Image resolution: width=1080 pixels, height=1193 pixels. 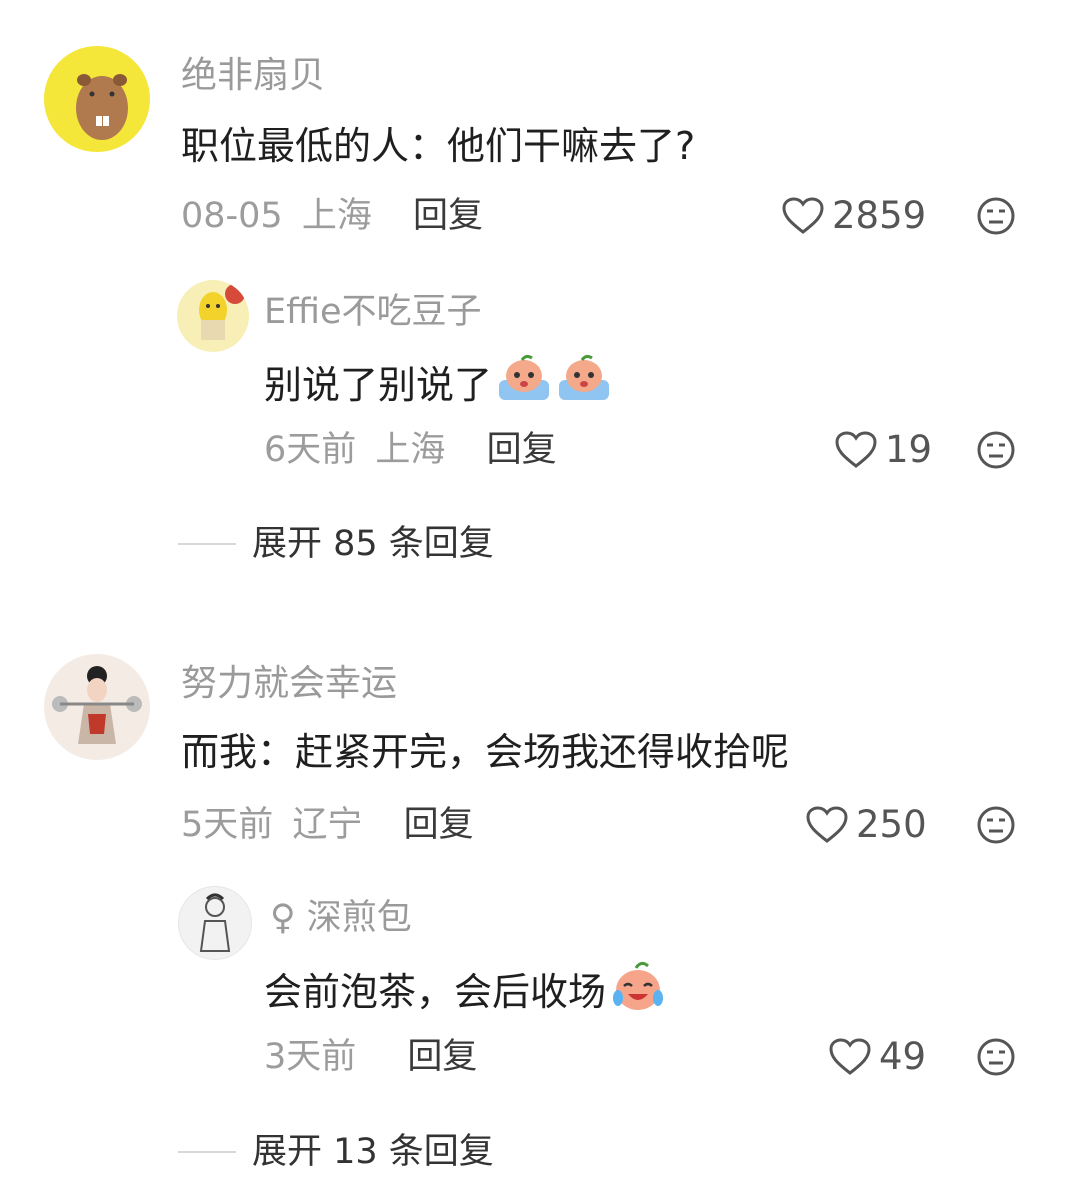 I want to click on like-button: 19, so click(x=883, y=450).